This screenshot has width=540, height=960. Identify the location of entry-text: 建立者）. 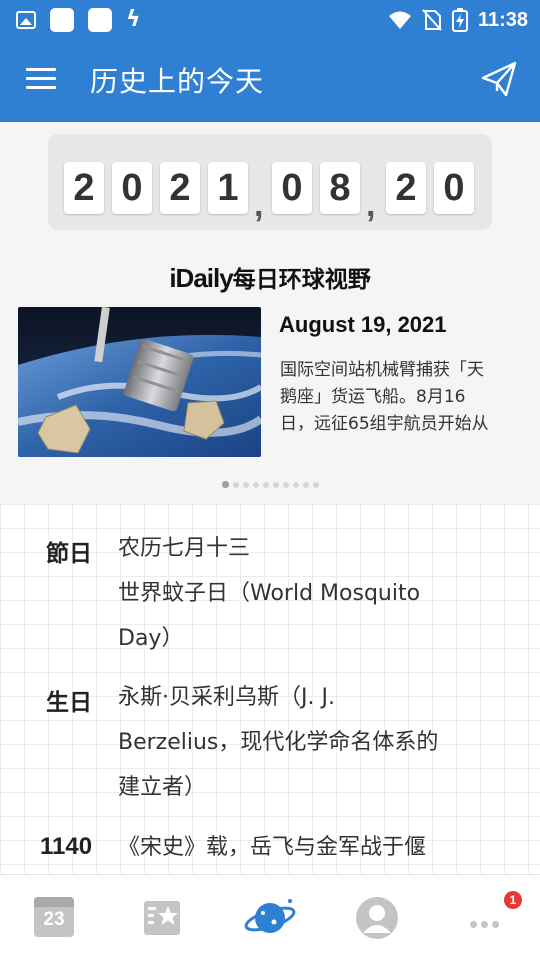
(162, 787).